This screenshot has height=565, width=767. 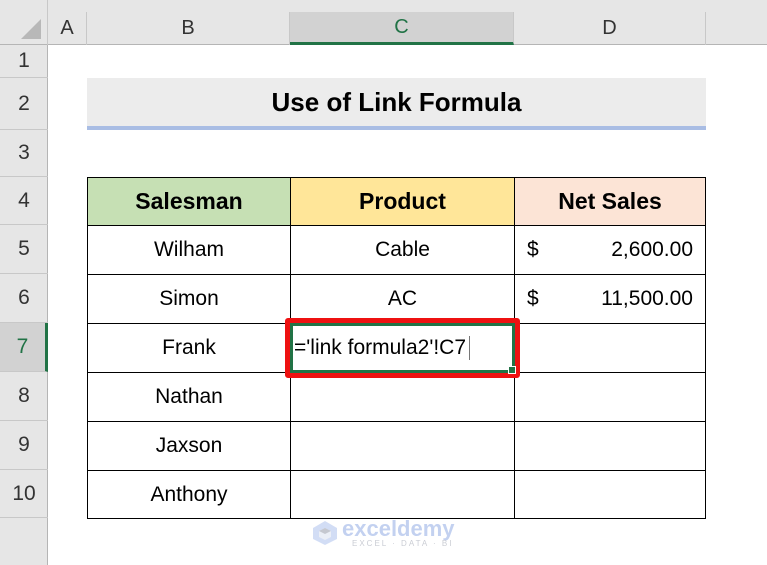 I want to click on cell-salesman: Jaxson, so click(x=189, y=446).